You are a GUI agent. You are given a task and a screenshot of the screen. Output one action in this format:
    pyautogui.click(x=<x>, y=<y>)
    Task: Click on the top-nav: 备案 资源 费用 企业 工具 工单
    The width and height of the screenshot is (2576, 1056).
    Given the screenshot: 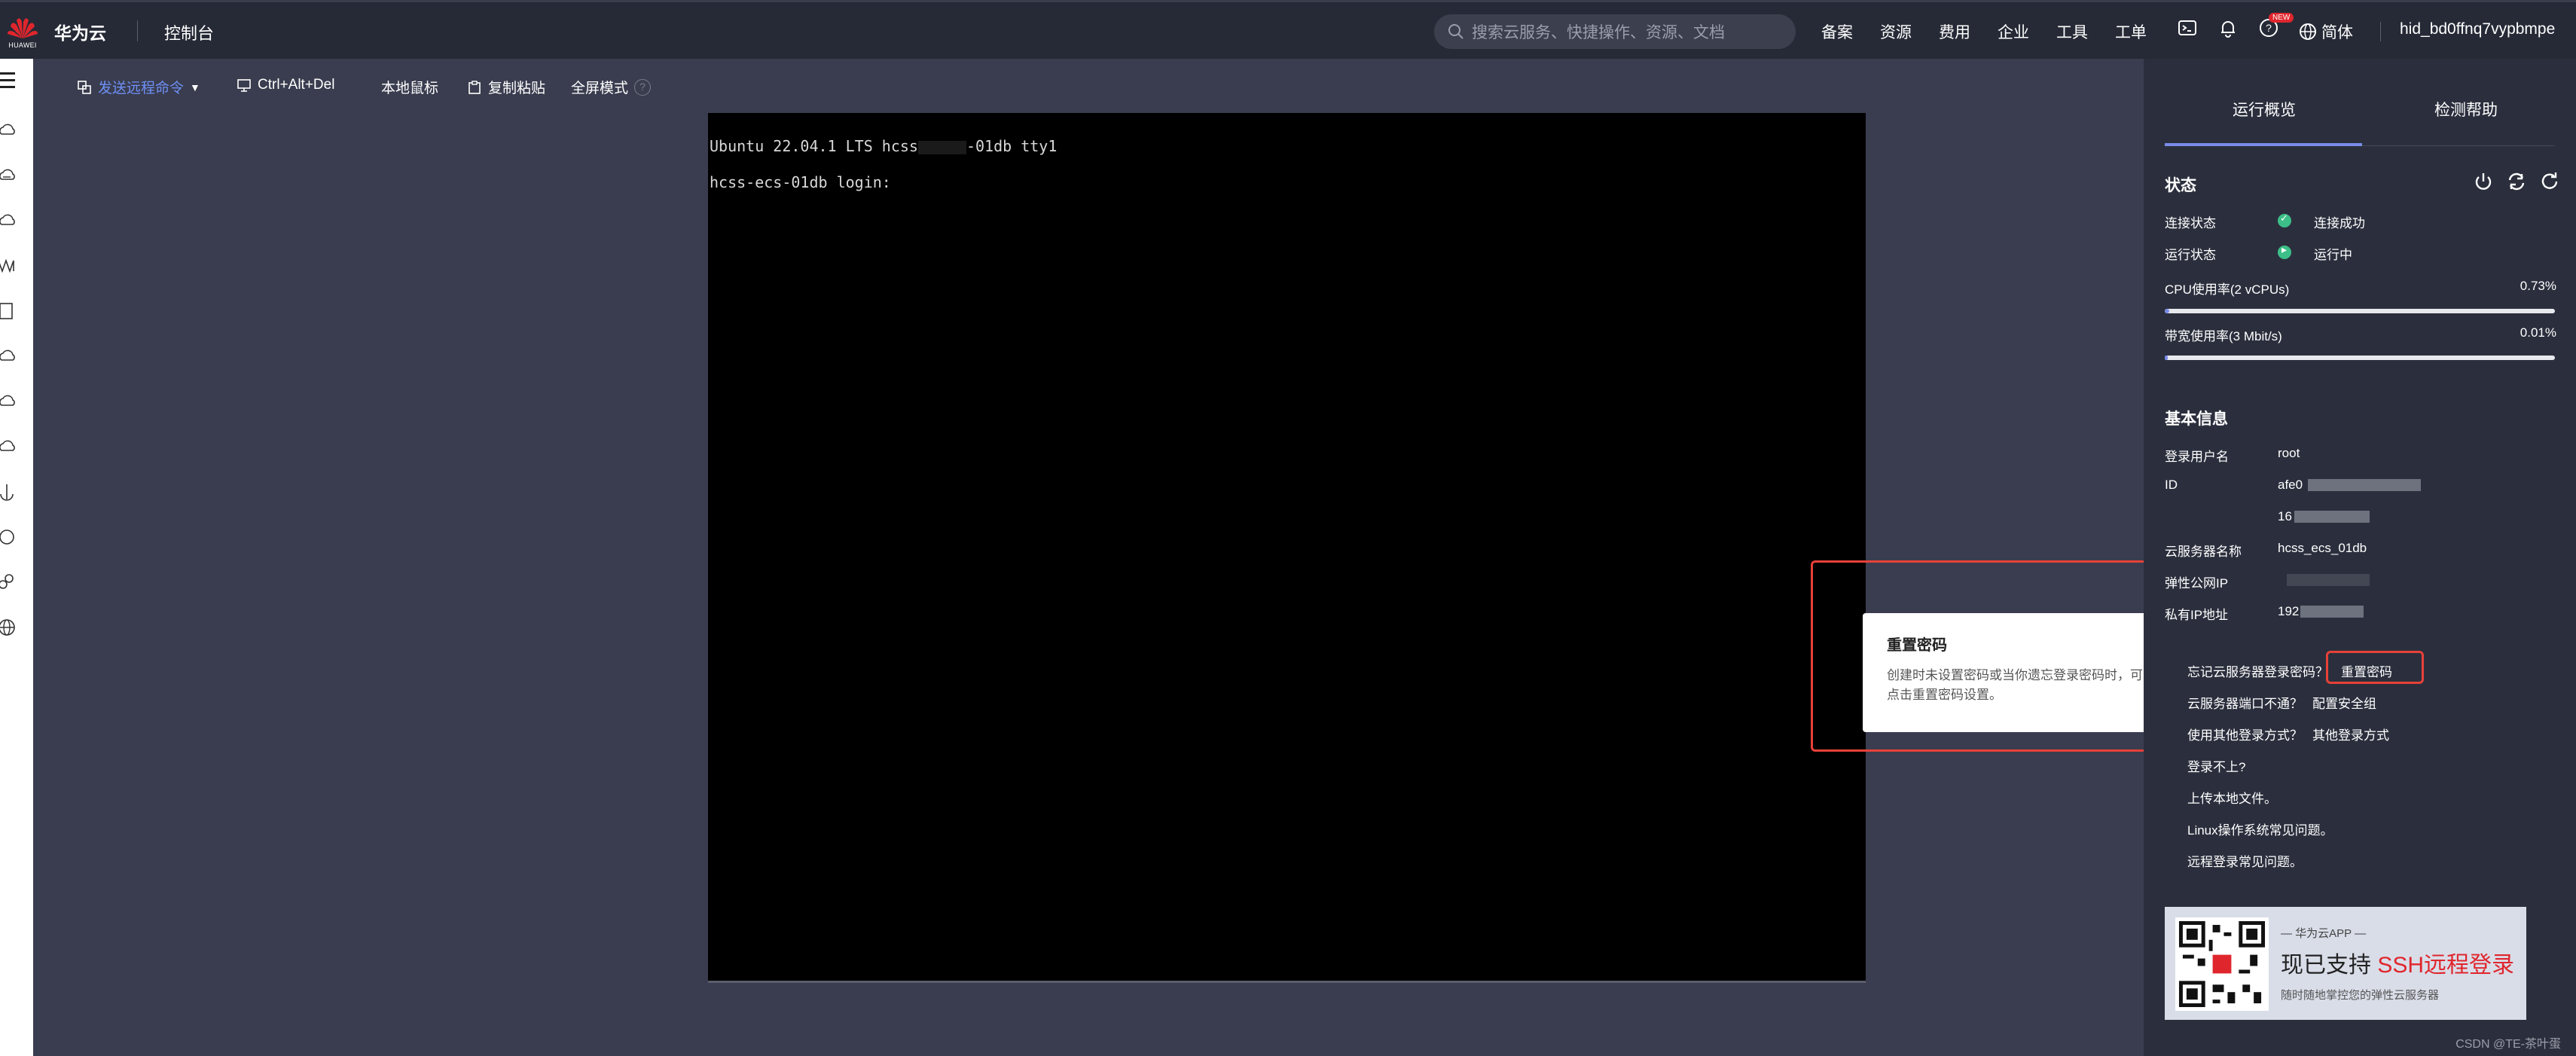 What is the action you would take?
    pyautogui.click(x=1998, y=31)
    